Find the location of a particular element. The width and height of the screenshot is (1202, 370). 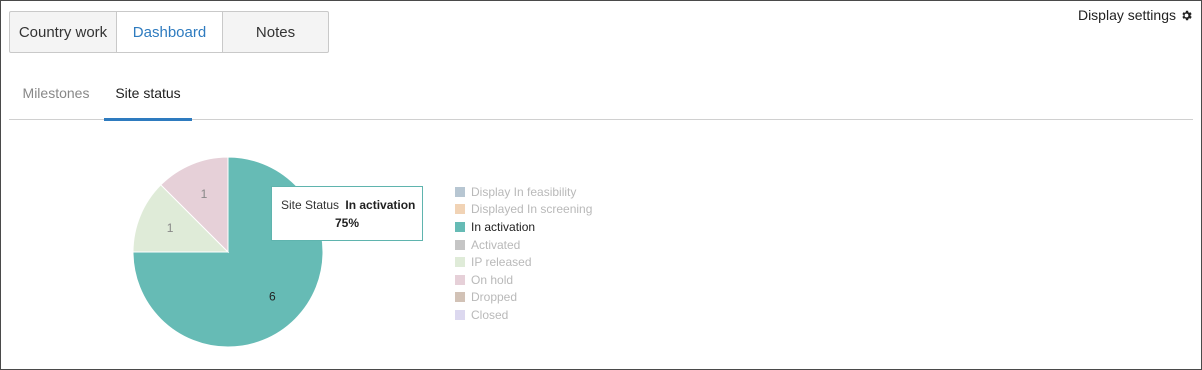

legend-label: IP released is located at coordinates (501, 262).